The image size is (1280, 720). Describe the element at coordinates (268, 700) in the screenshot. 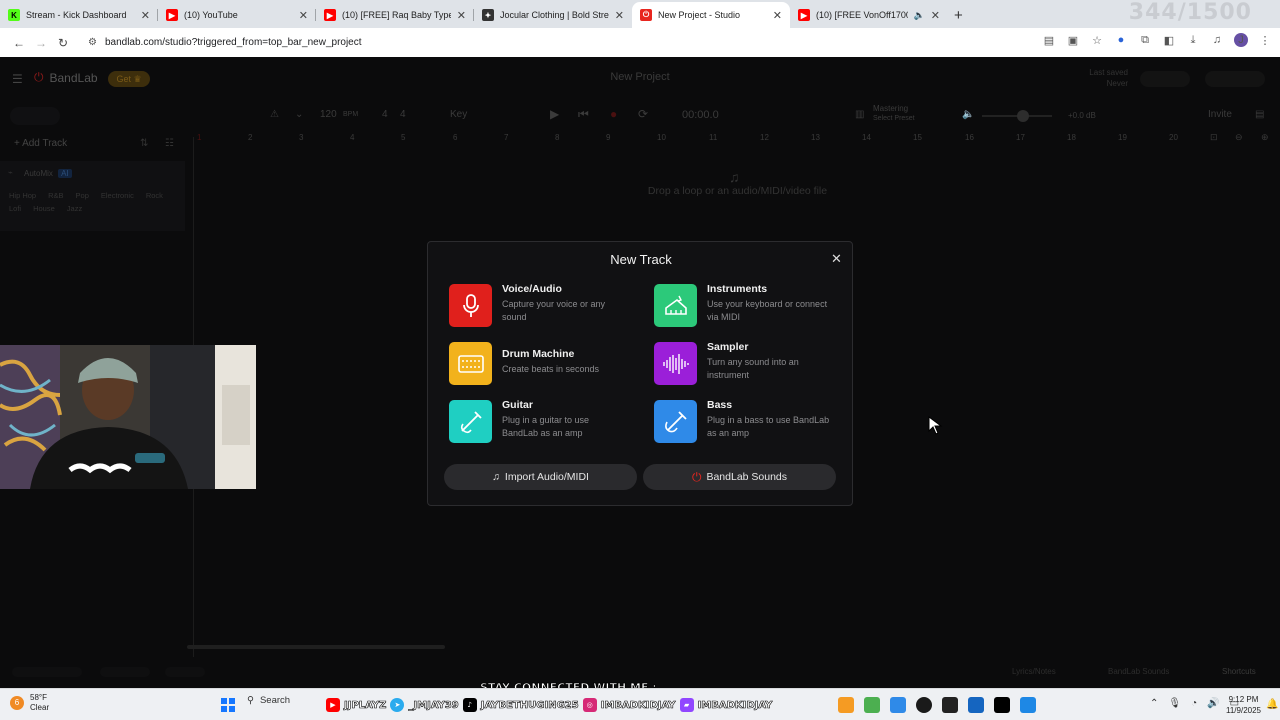

I see `taskbar-search: ⚲ Search` at that location.